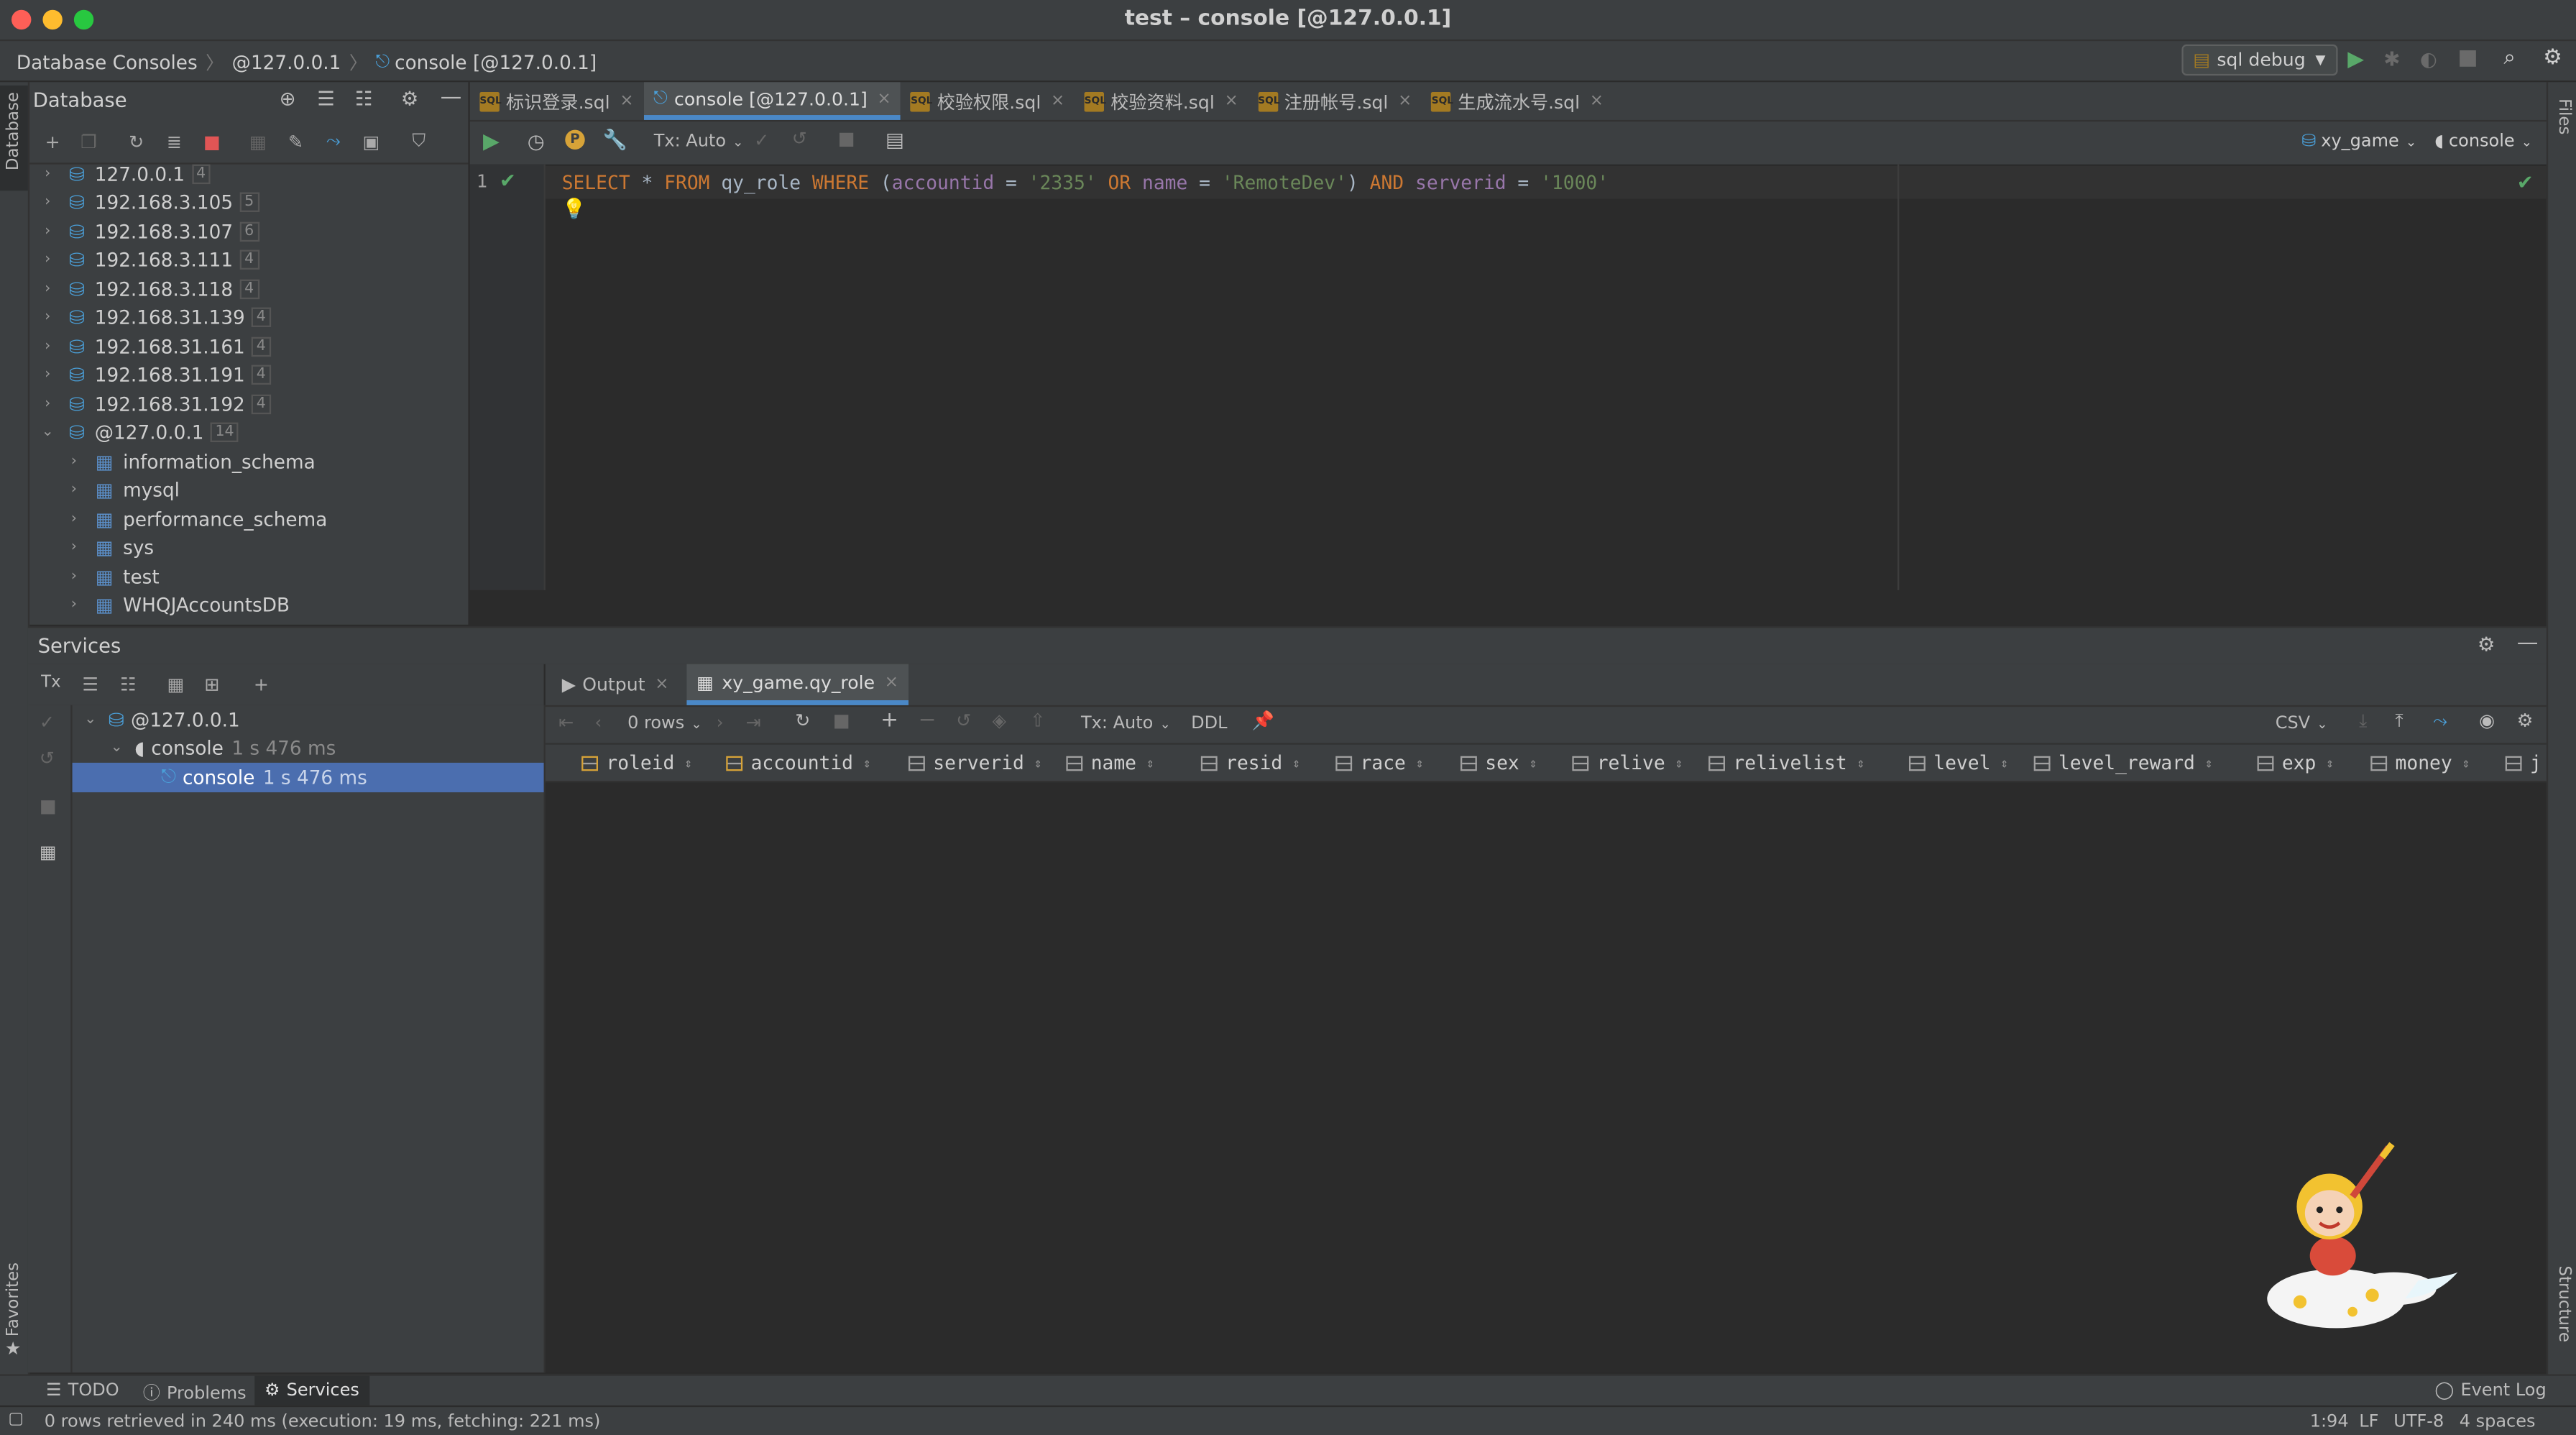 The width and height of the screenshot is (2576, 1435). Describe the element at coordinates (1627, 763) in the screenshot. I see `column-header-relive: relive ⇕` at that location.